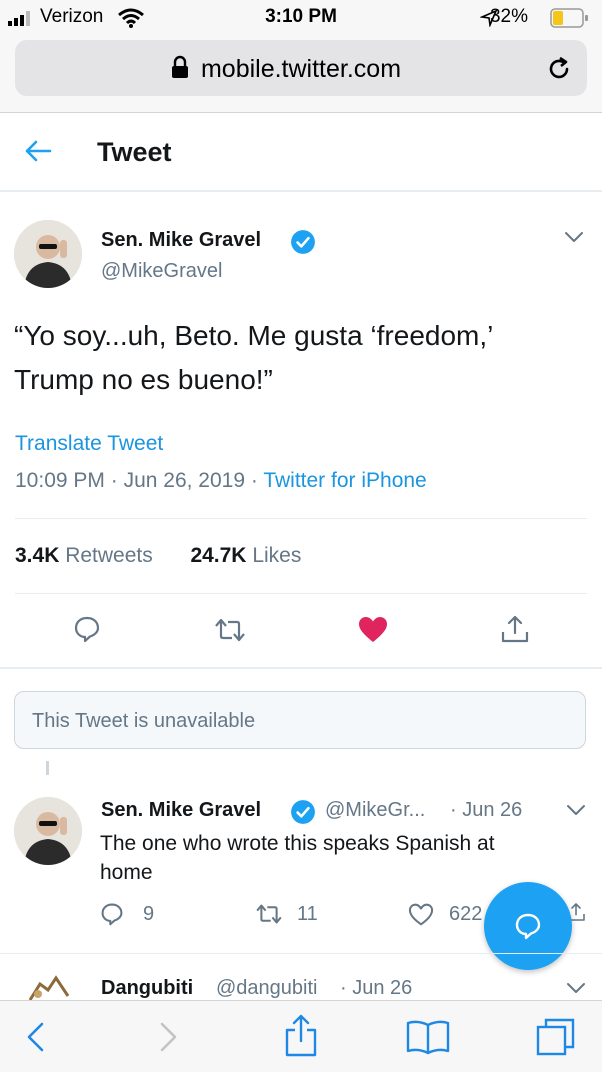  What do you see at coordinates (254, 335) in the screenshot?
I see `tweet-text-line: “Yo soy...uh, Beto. Me gusta ‘freedom,’` at bounding box center [254, 335].